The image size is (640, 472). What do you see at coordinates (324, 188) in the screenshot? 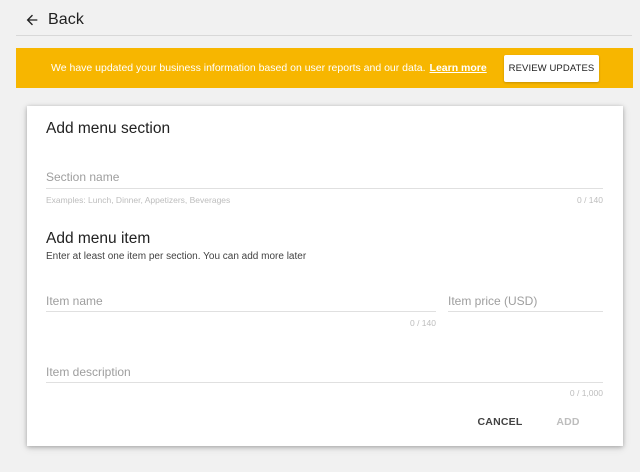
I see `section-name-underline` at bounding box center [324, 188].